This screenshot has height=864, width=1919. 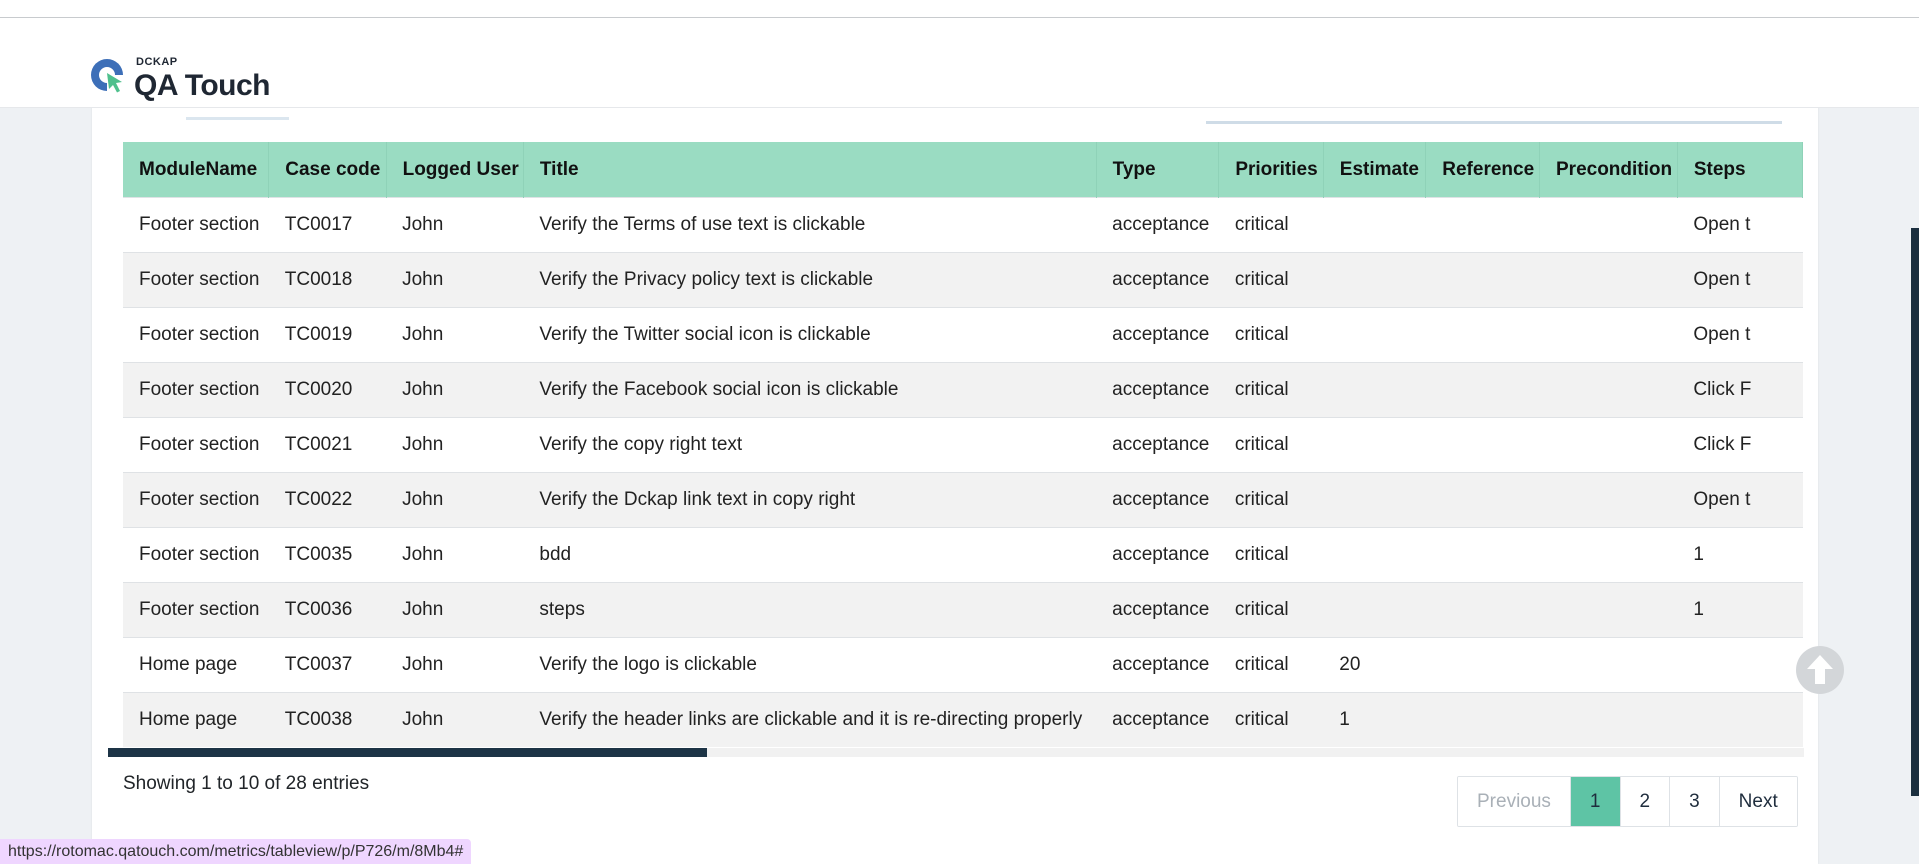 What do you see at coordinates (327, 280) in the screenshot?
I see `table-cell: TC0018` at bounding box center [327, 280].